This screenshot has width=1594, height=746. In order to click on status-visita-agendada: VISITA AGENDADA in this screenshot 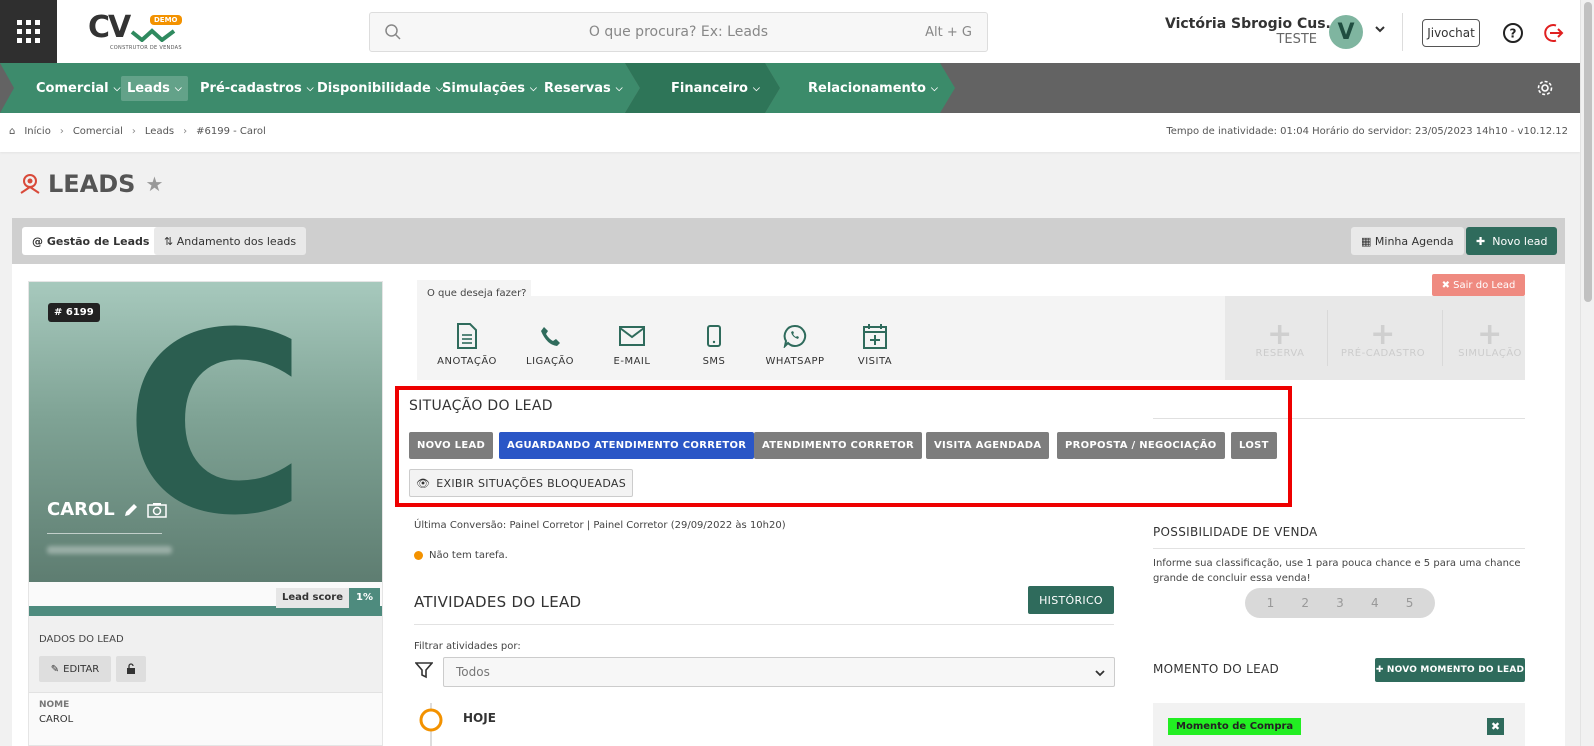, I will do `click(988, 445)`.